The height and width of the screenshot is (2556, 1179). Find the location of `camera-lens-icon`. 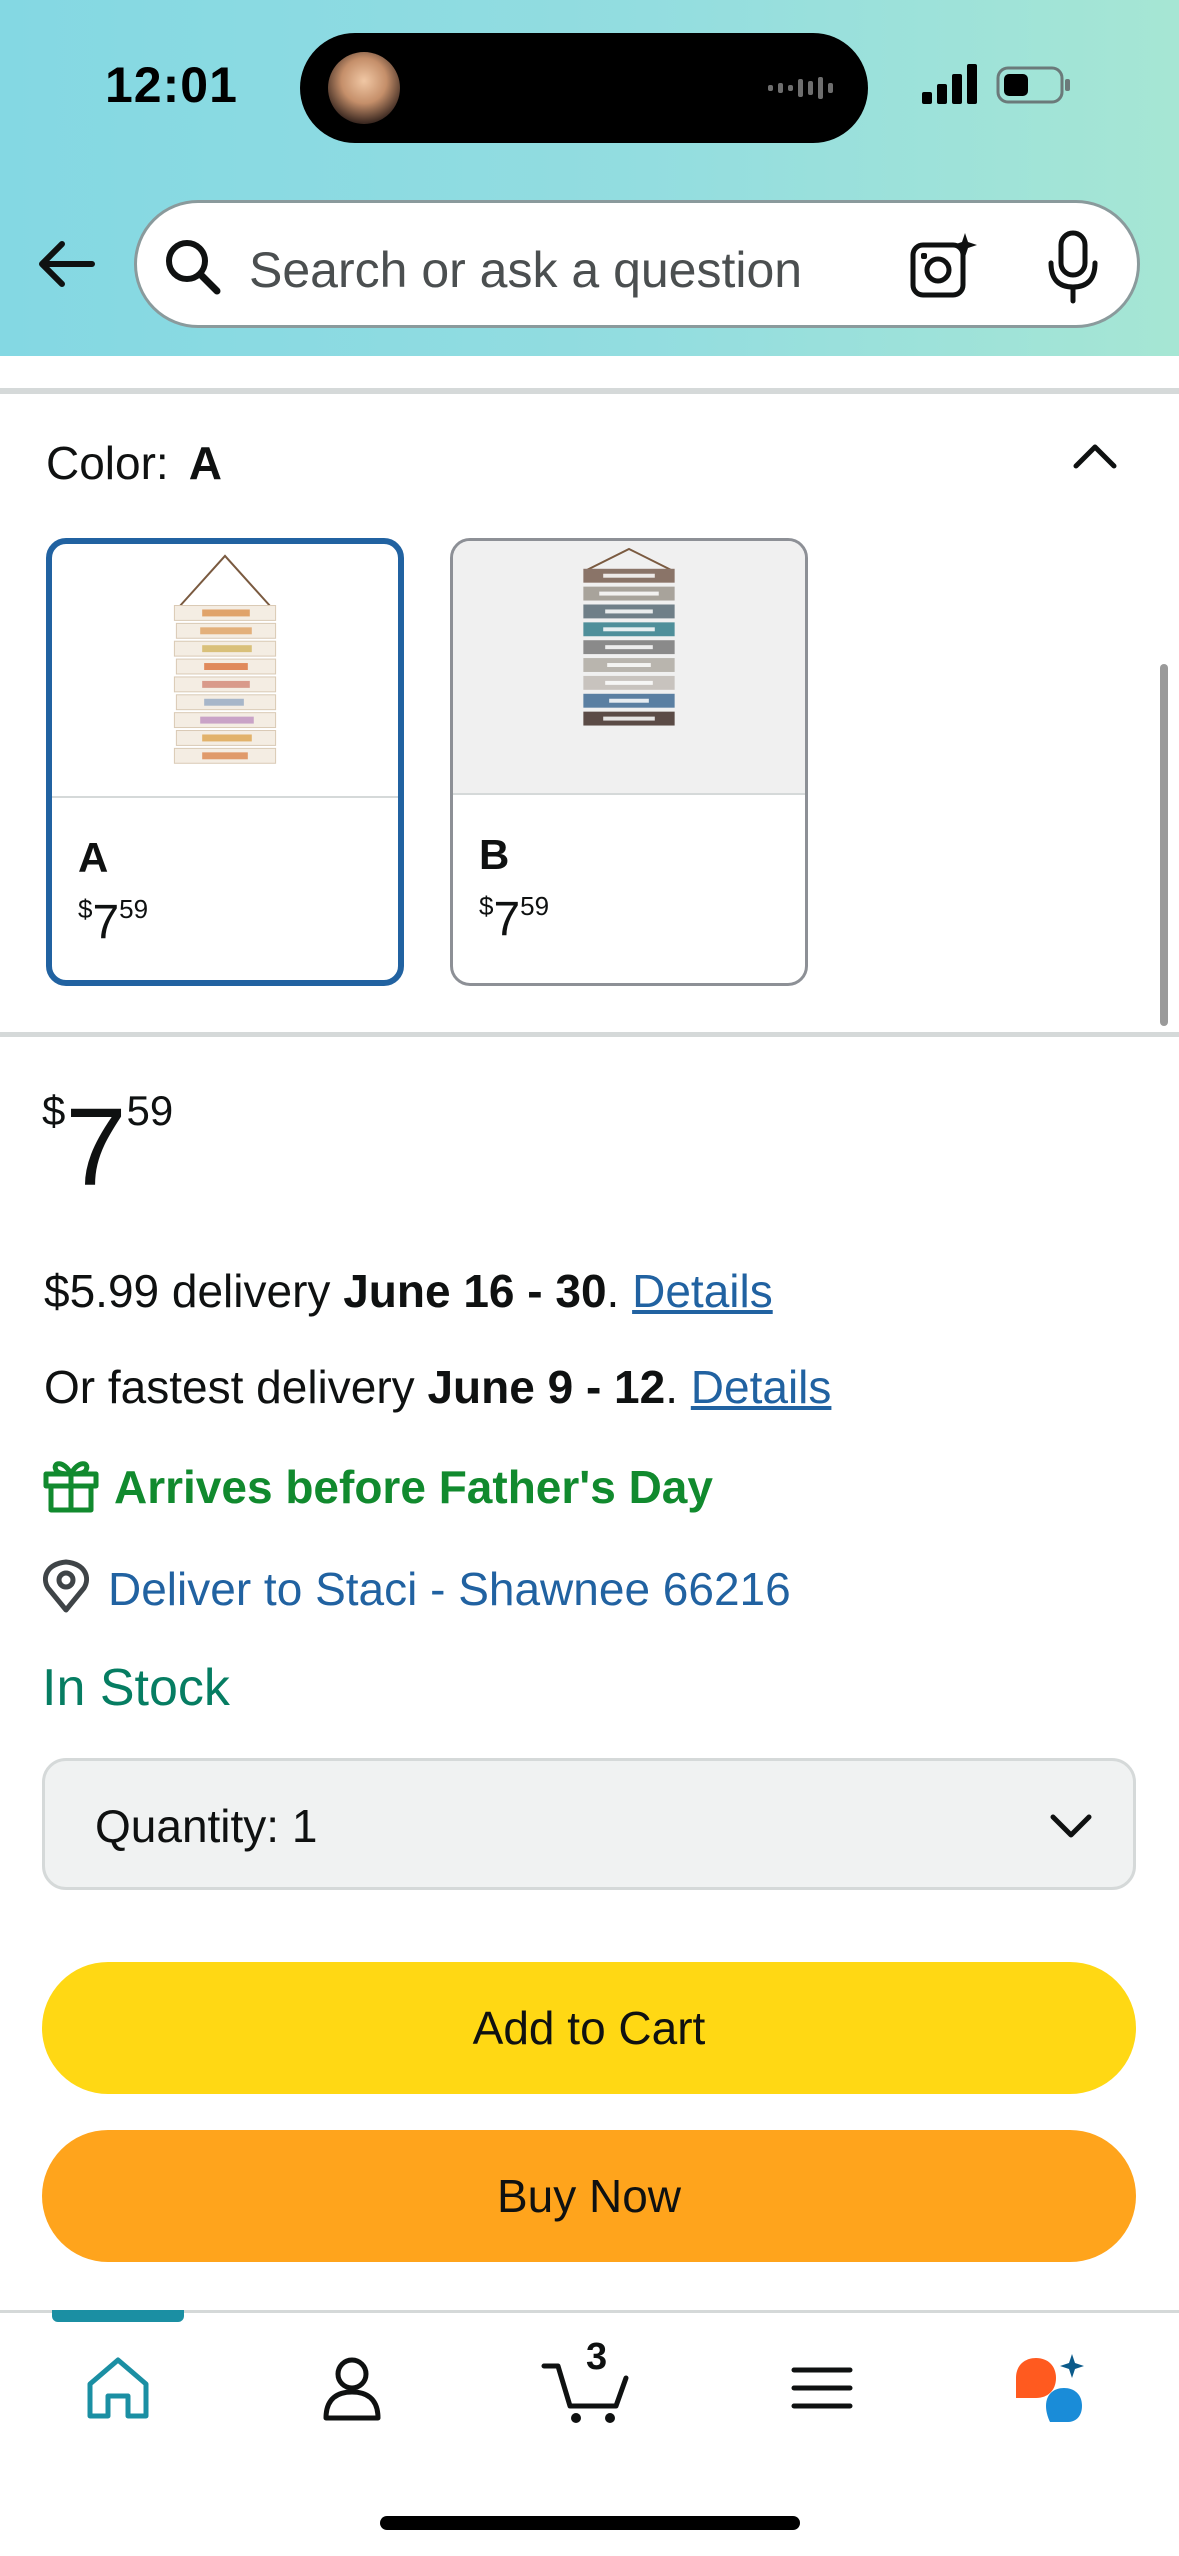

camera-lens-icon is located at coordinates (943, 267).